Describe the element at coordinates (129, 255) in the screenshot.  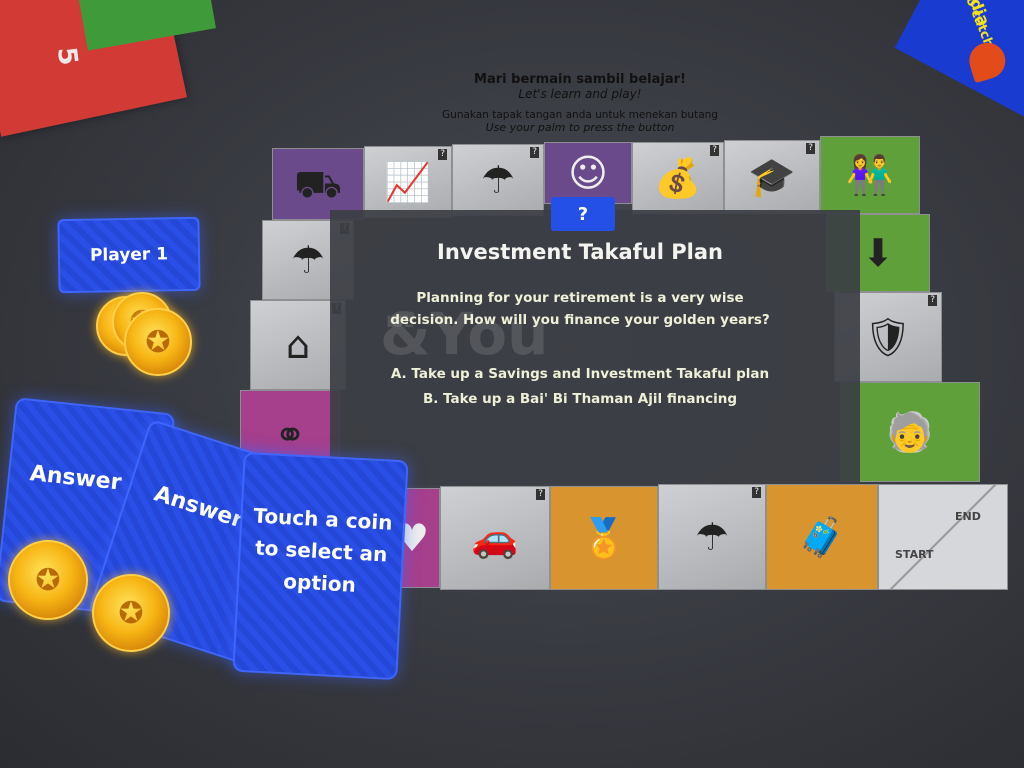
I see `player-card: Player 1` at that location.